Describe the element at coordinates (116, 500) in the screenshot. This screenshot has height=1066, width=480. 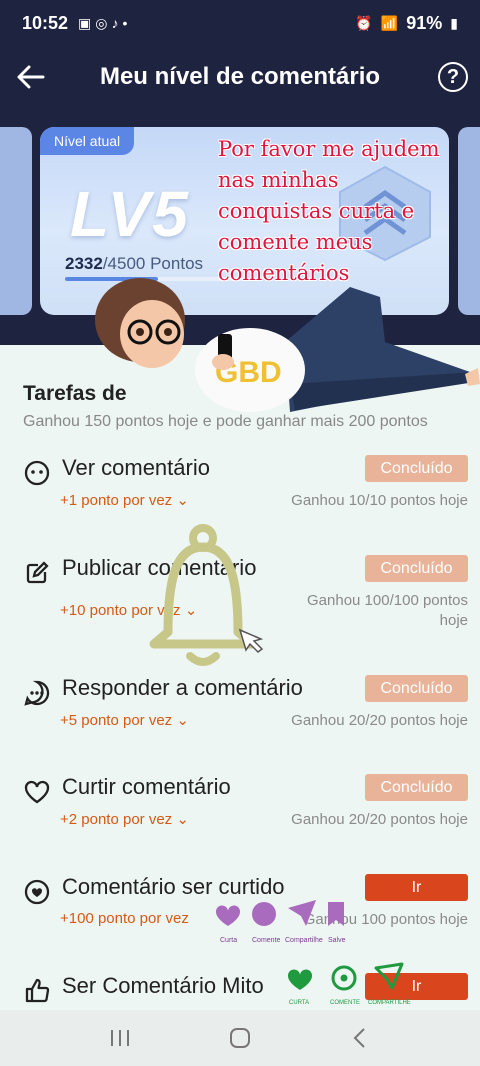
I see `task-points: +1 ponto por vez` at that location.